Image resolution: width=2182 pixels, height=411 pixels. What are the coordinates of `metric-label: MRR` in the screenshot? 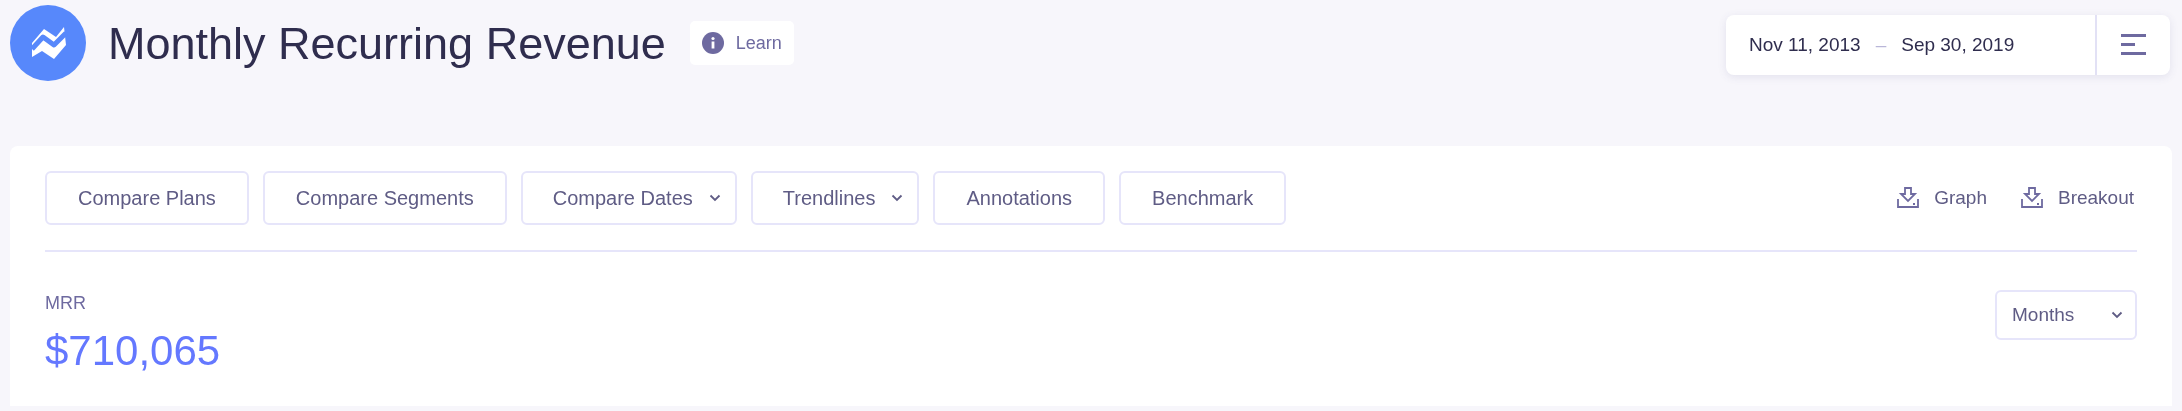 It's located at (66, 303).